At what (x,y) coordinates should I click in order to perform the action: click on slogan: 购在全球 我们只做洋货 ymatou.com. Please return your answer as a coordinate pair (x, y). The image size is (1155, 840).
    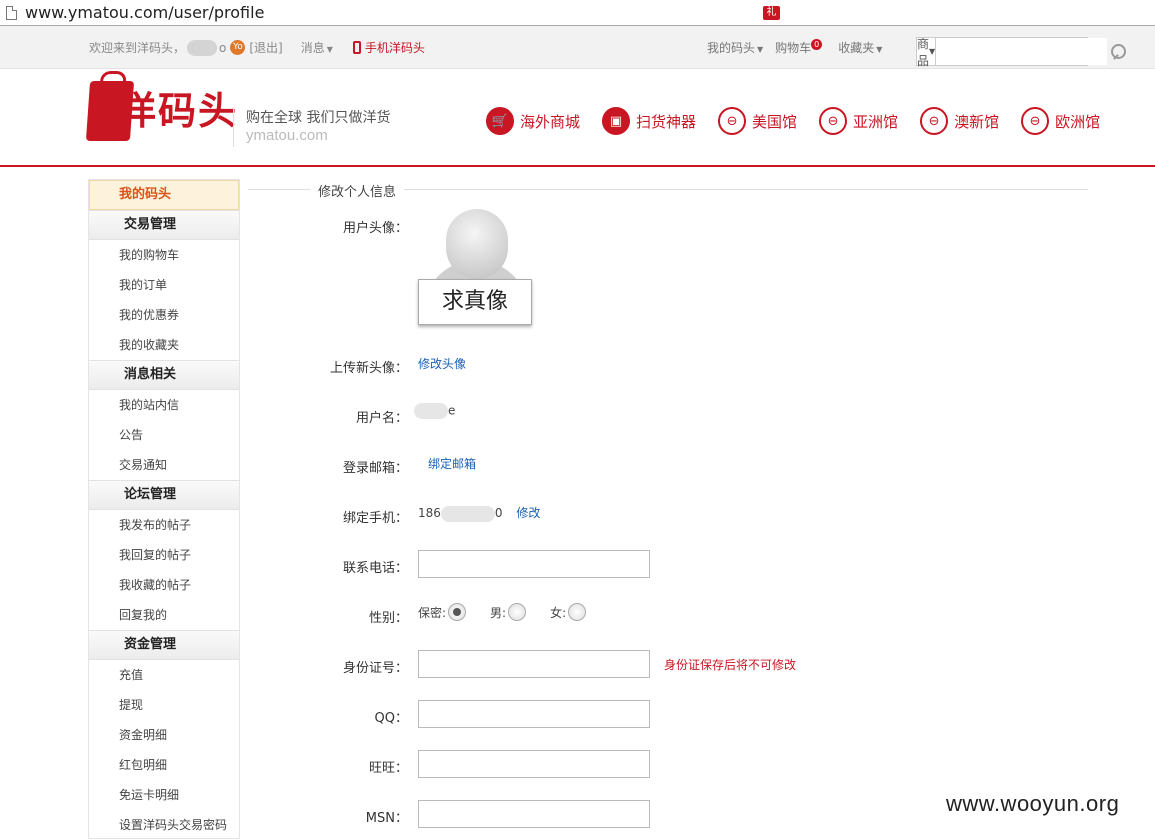
    Looking at the image, I should click on (311, 127).